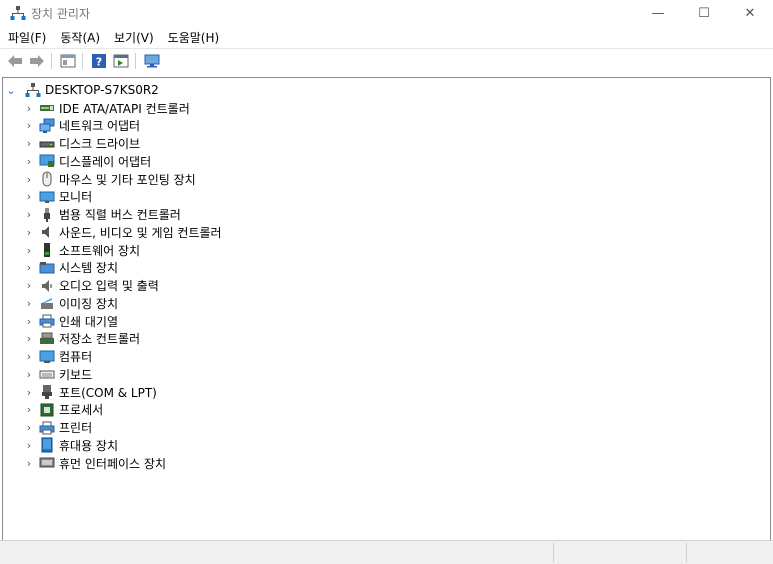  I want to click on tree-category-row: › 모니터, so click(57, 197).